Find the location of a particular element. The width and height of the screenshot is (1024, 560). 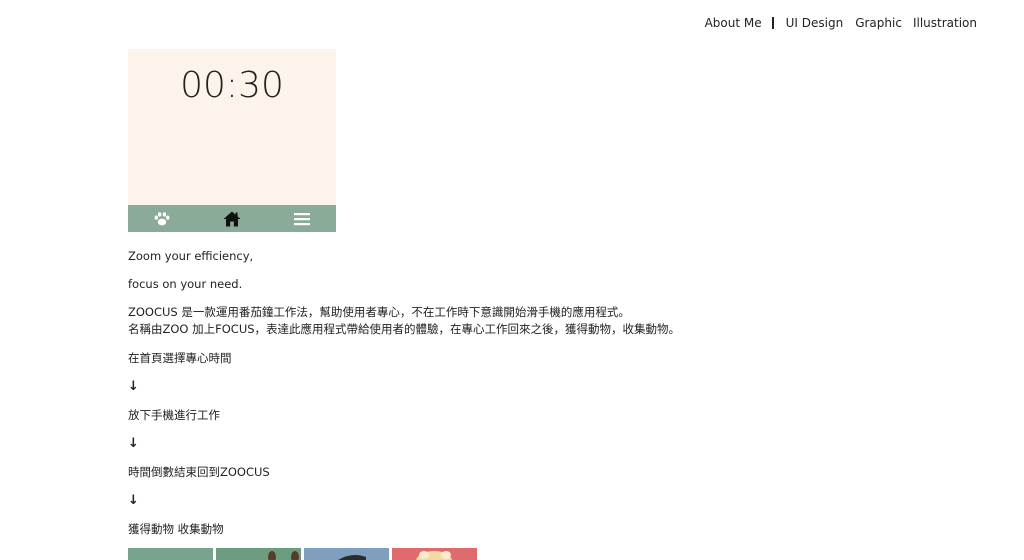

menu-icon is located at coordinates (302, 219).